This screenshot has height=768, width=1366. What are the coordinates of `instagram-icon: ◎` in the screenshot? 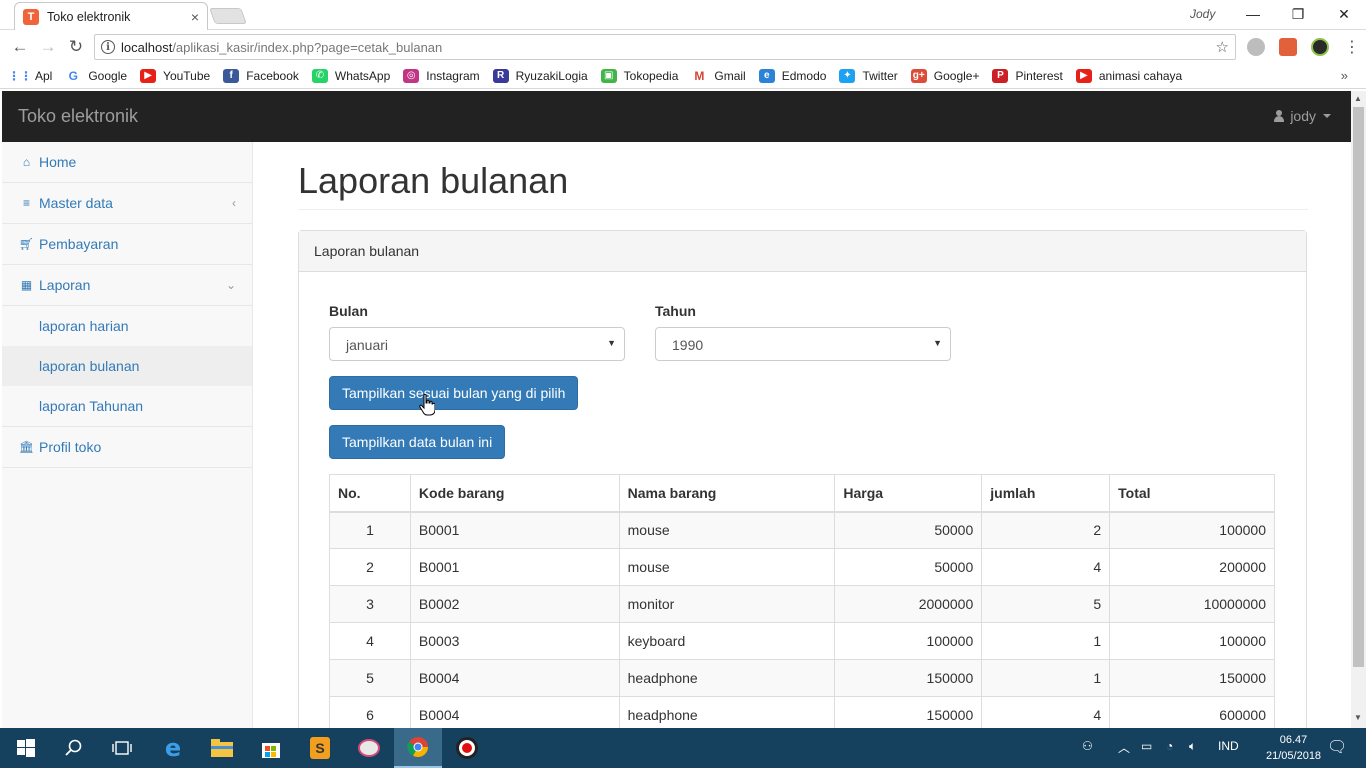 It's located at (411, 75).